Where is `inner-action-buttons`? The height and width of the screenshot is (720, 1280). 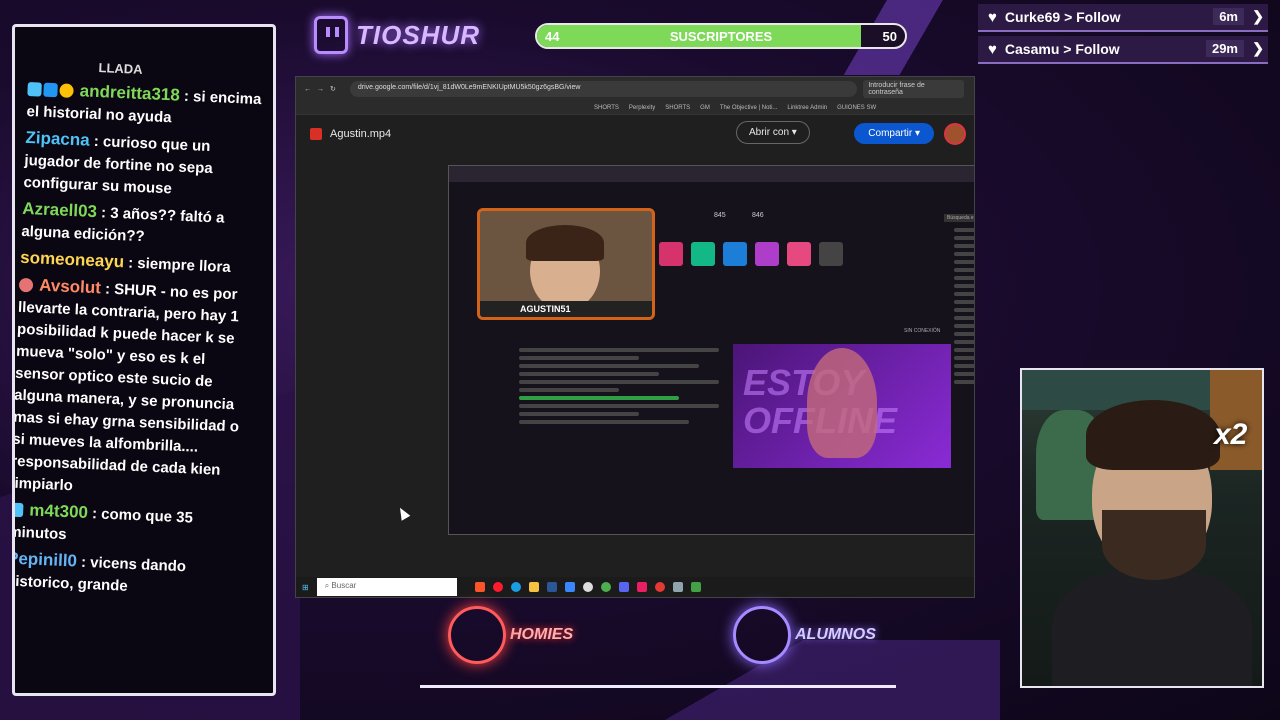 inner-action-buttons is located at coordinates (751, 254).